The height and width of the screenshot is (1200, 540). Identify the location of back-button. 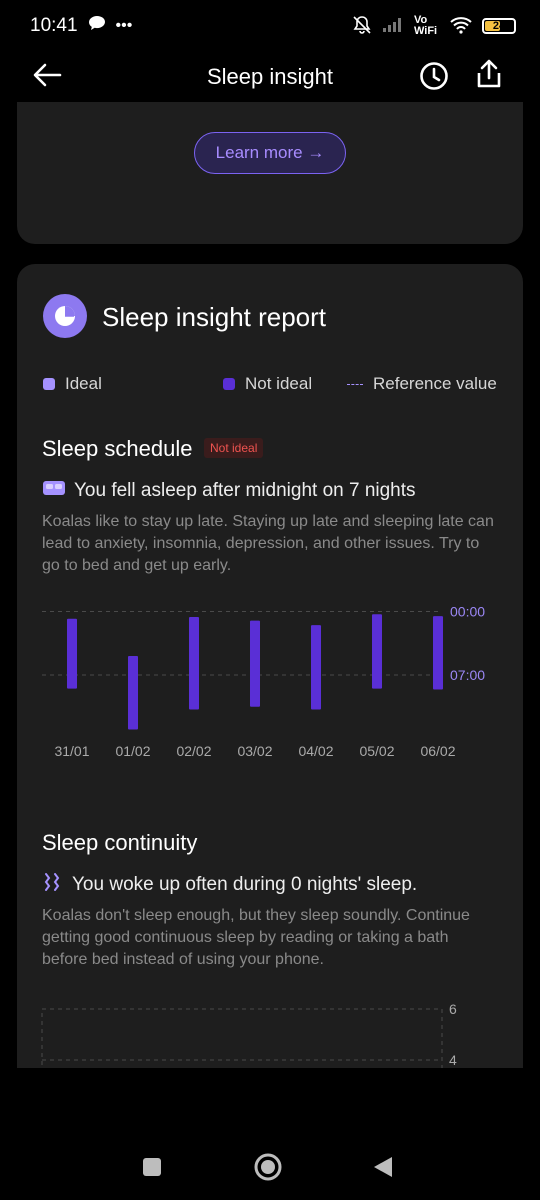
(383, 1169).